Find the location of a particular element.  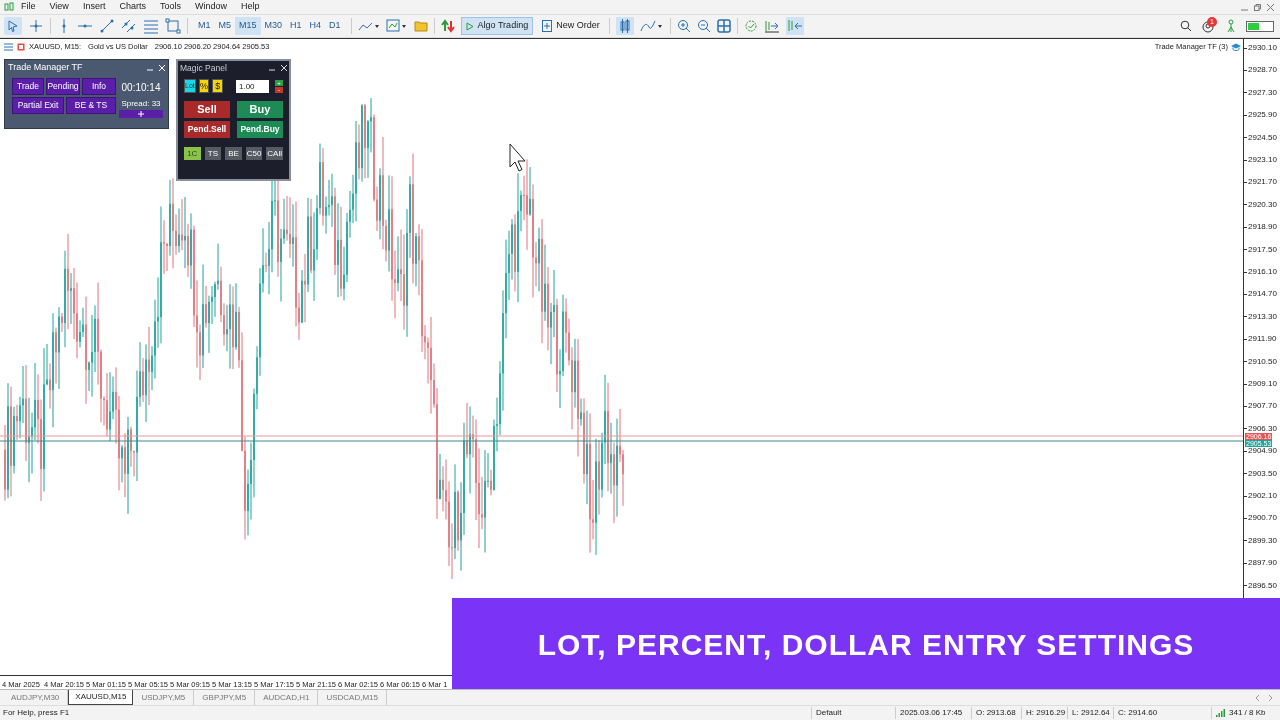

menu-item: Tools is located at coordinates (170, 7).